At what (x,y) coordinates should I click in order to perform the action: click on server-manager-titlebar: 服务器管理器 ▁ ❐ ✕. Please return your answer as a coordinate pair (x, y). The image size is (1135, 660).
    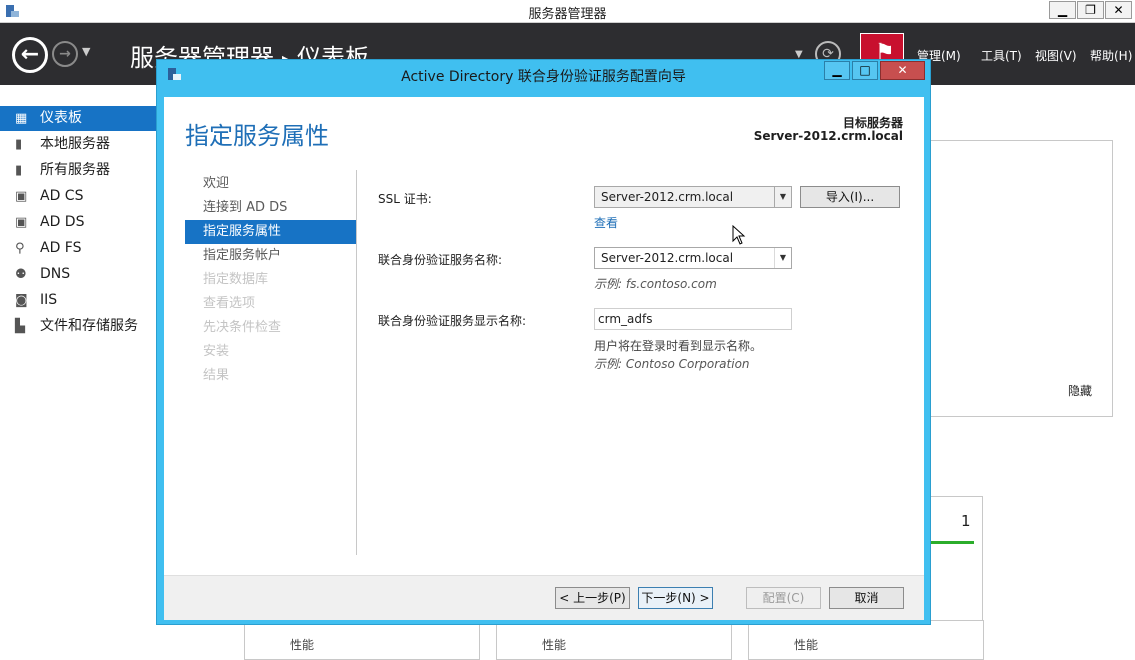
    Looking at the image, I should click on (567, 11).